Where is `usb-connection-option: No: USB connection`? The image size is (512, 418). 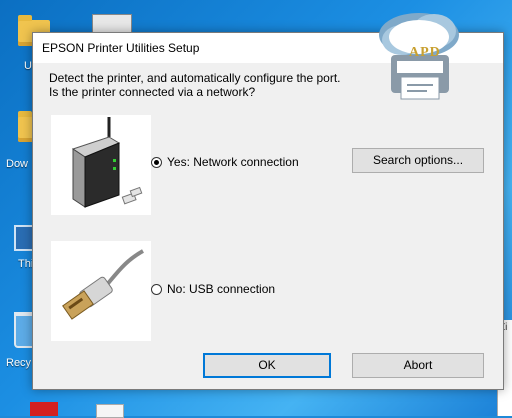
usb-connection-option: No: USB connection is located at coordinates (213, 289).